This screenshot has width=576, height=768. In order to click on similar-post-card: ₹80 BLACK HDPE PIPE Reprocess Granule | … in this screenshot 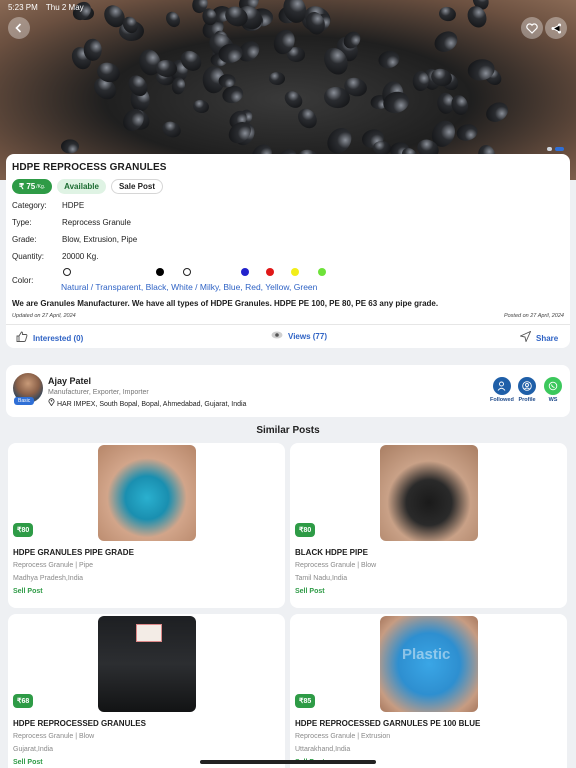, I will do `click(428, 525)`.